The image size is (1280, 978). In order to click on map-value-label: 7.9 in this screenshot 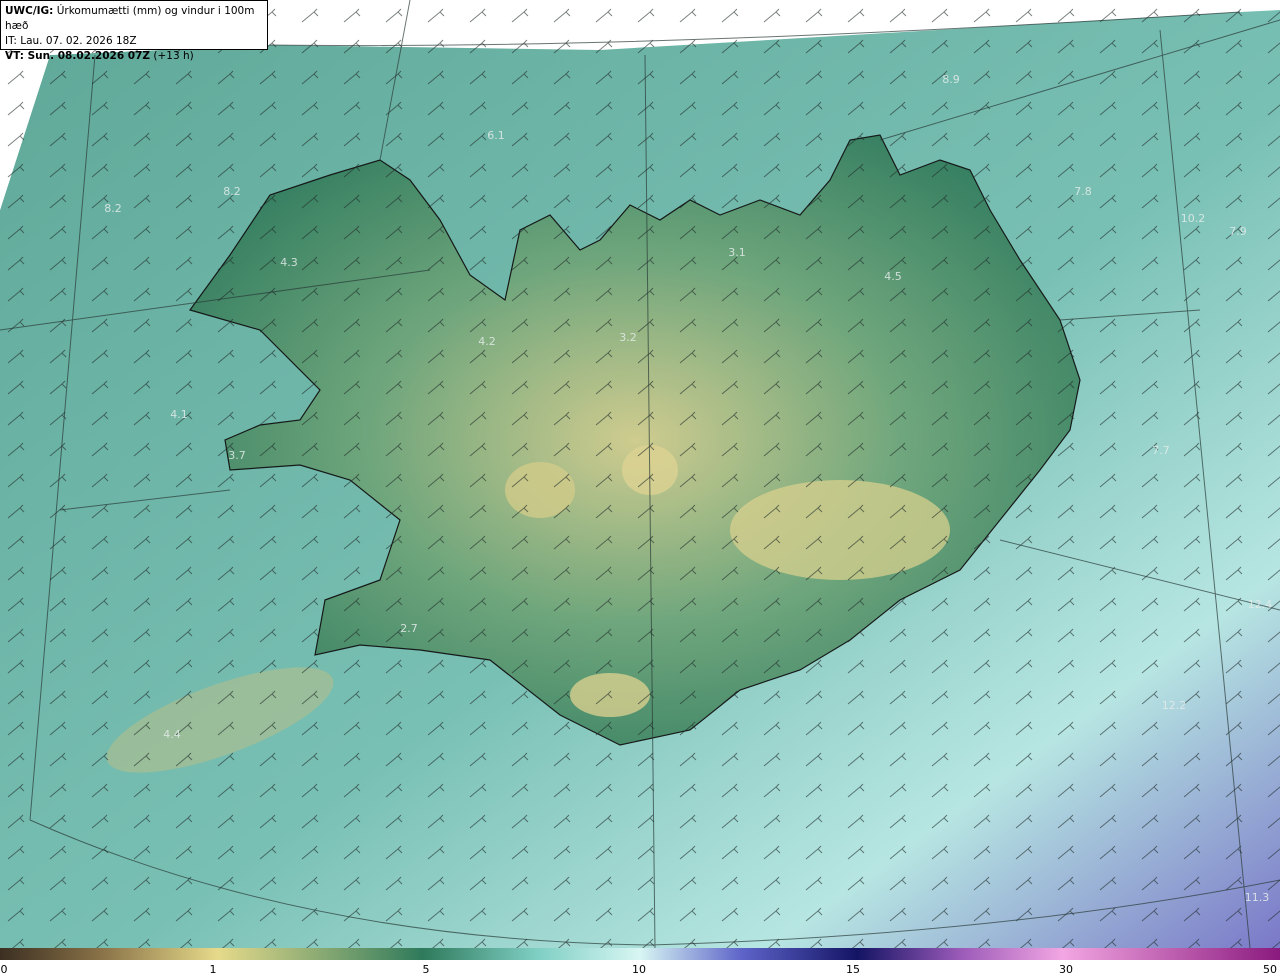, I will do `click(1238, 231)`.